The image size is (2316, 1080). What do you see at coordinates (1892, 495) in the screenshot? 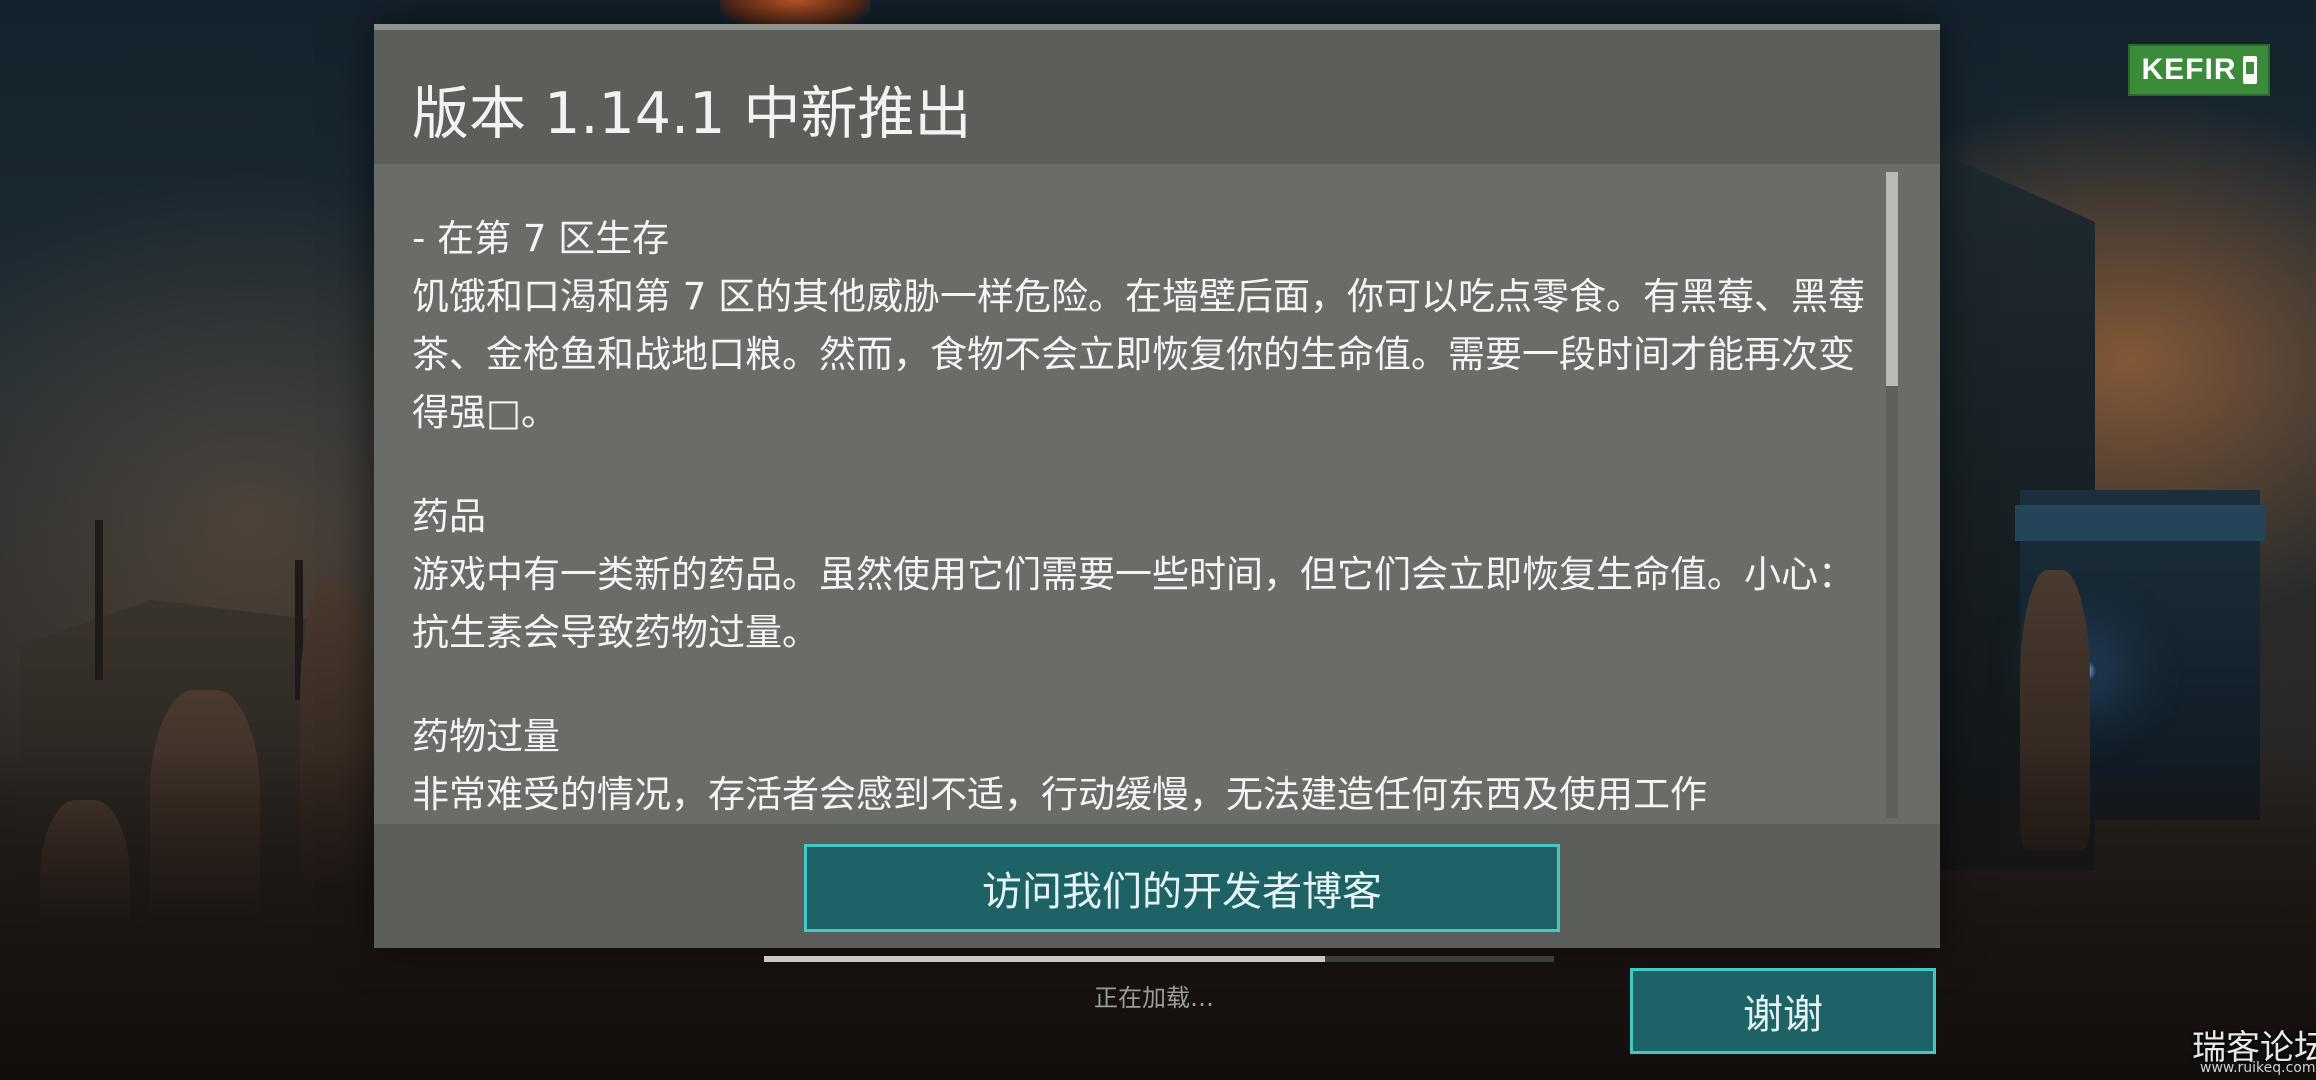
I see `scrollbar` at bounding box center [1892, 495].